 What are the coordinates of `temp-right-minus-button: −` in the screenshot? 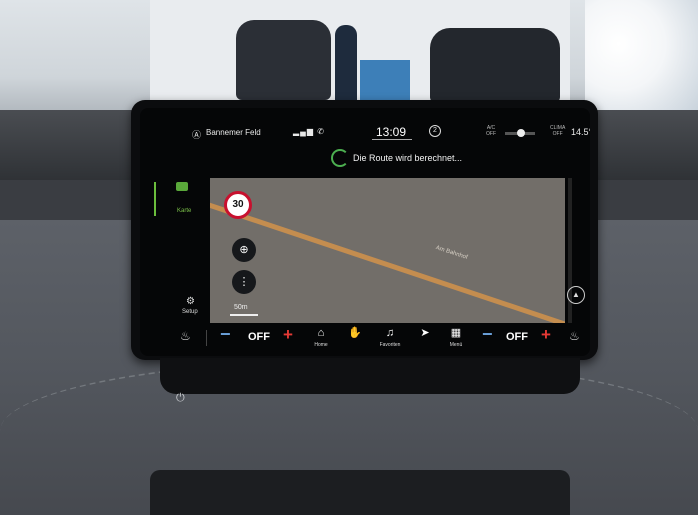 It's located at (487, 334).